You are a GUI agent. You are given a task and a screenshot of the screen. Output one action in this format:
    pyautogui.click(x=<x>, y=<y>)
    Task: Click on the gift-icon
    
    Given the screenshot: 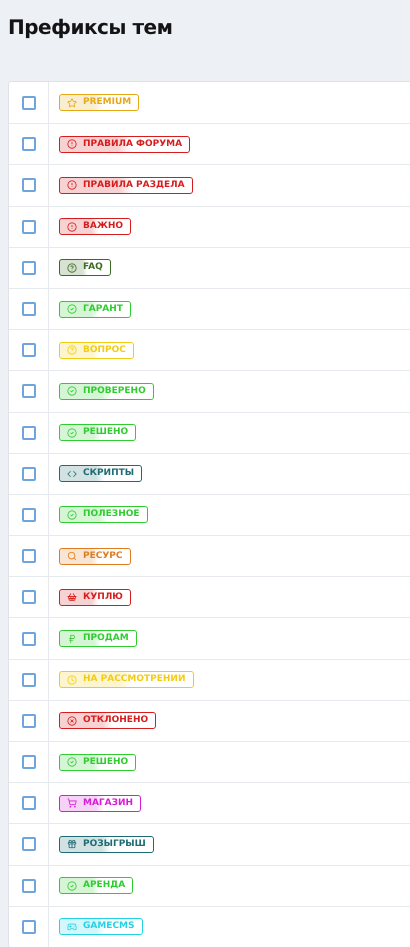 What is the action you would take?
    pyautogui.click(x=72, y=844)
    